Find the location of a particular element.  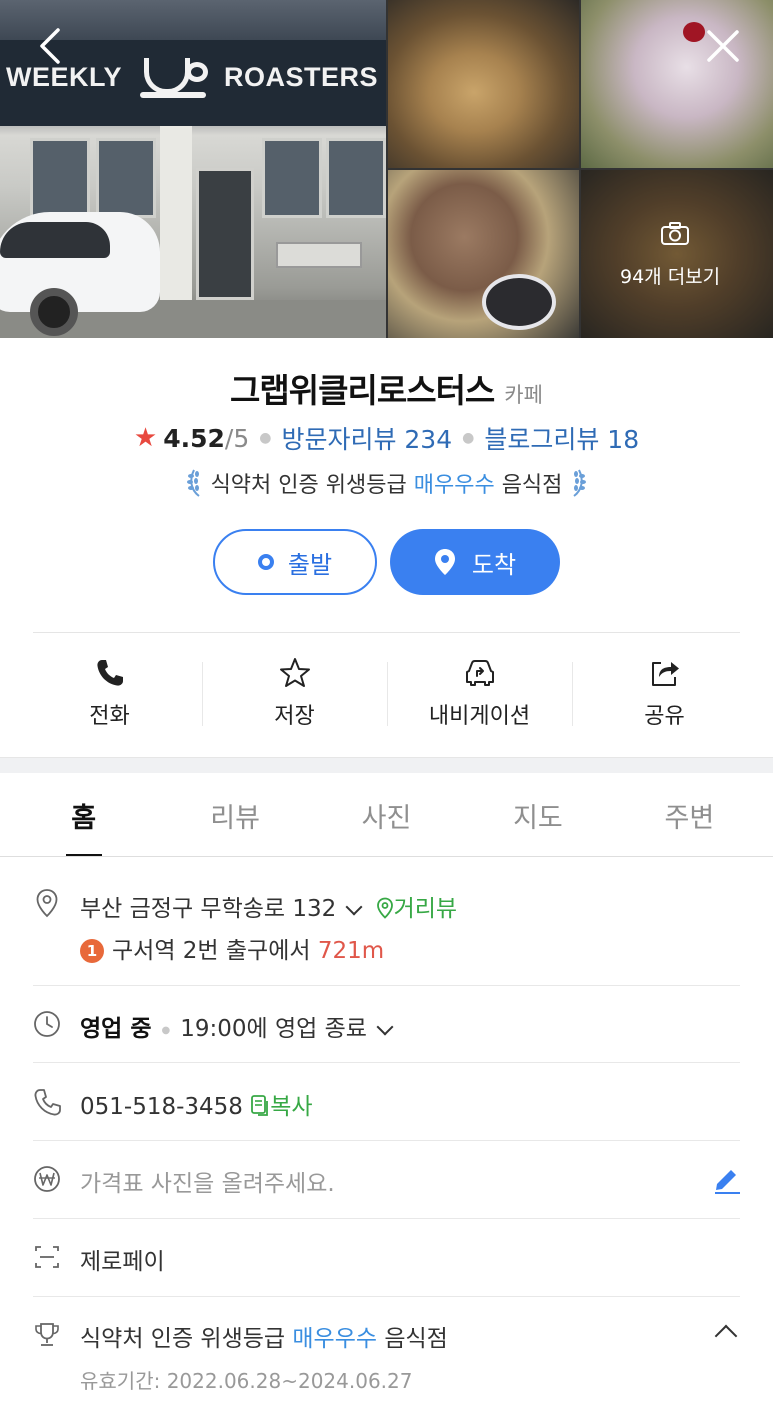

section-divider is located at coordinates (386, 765).